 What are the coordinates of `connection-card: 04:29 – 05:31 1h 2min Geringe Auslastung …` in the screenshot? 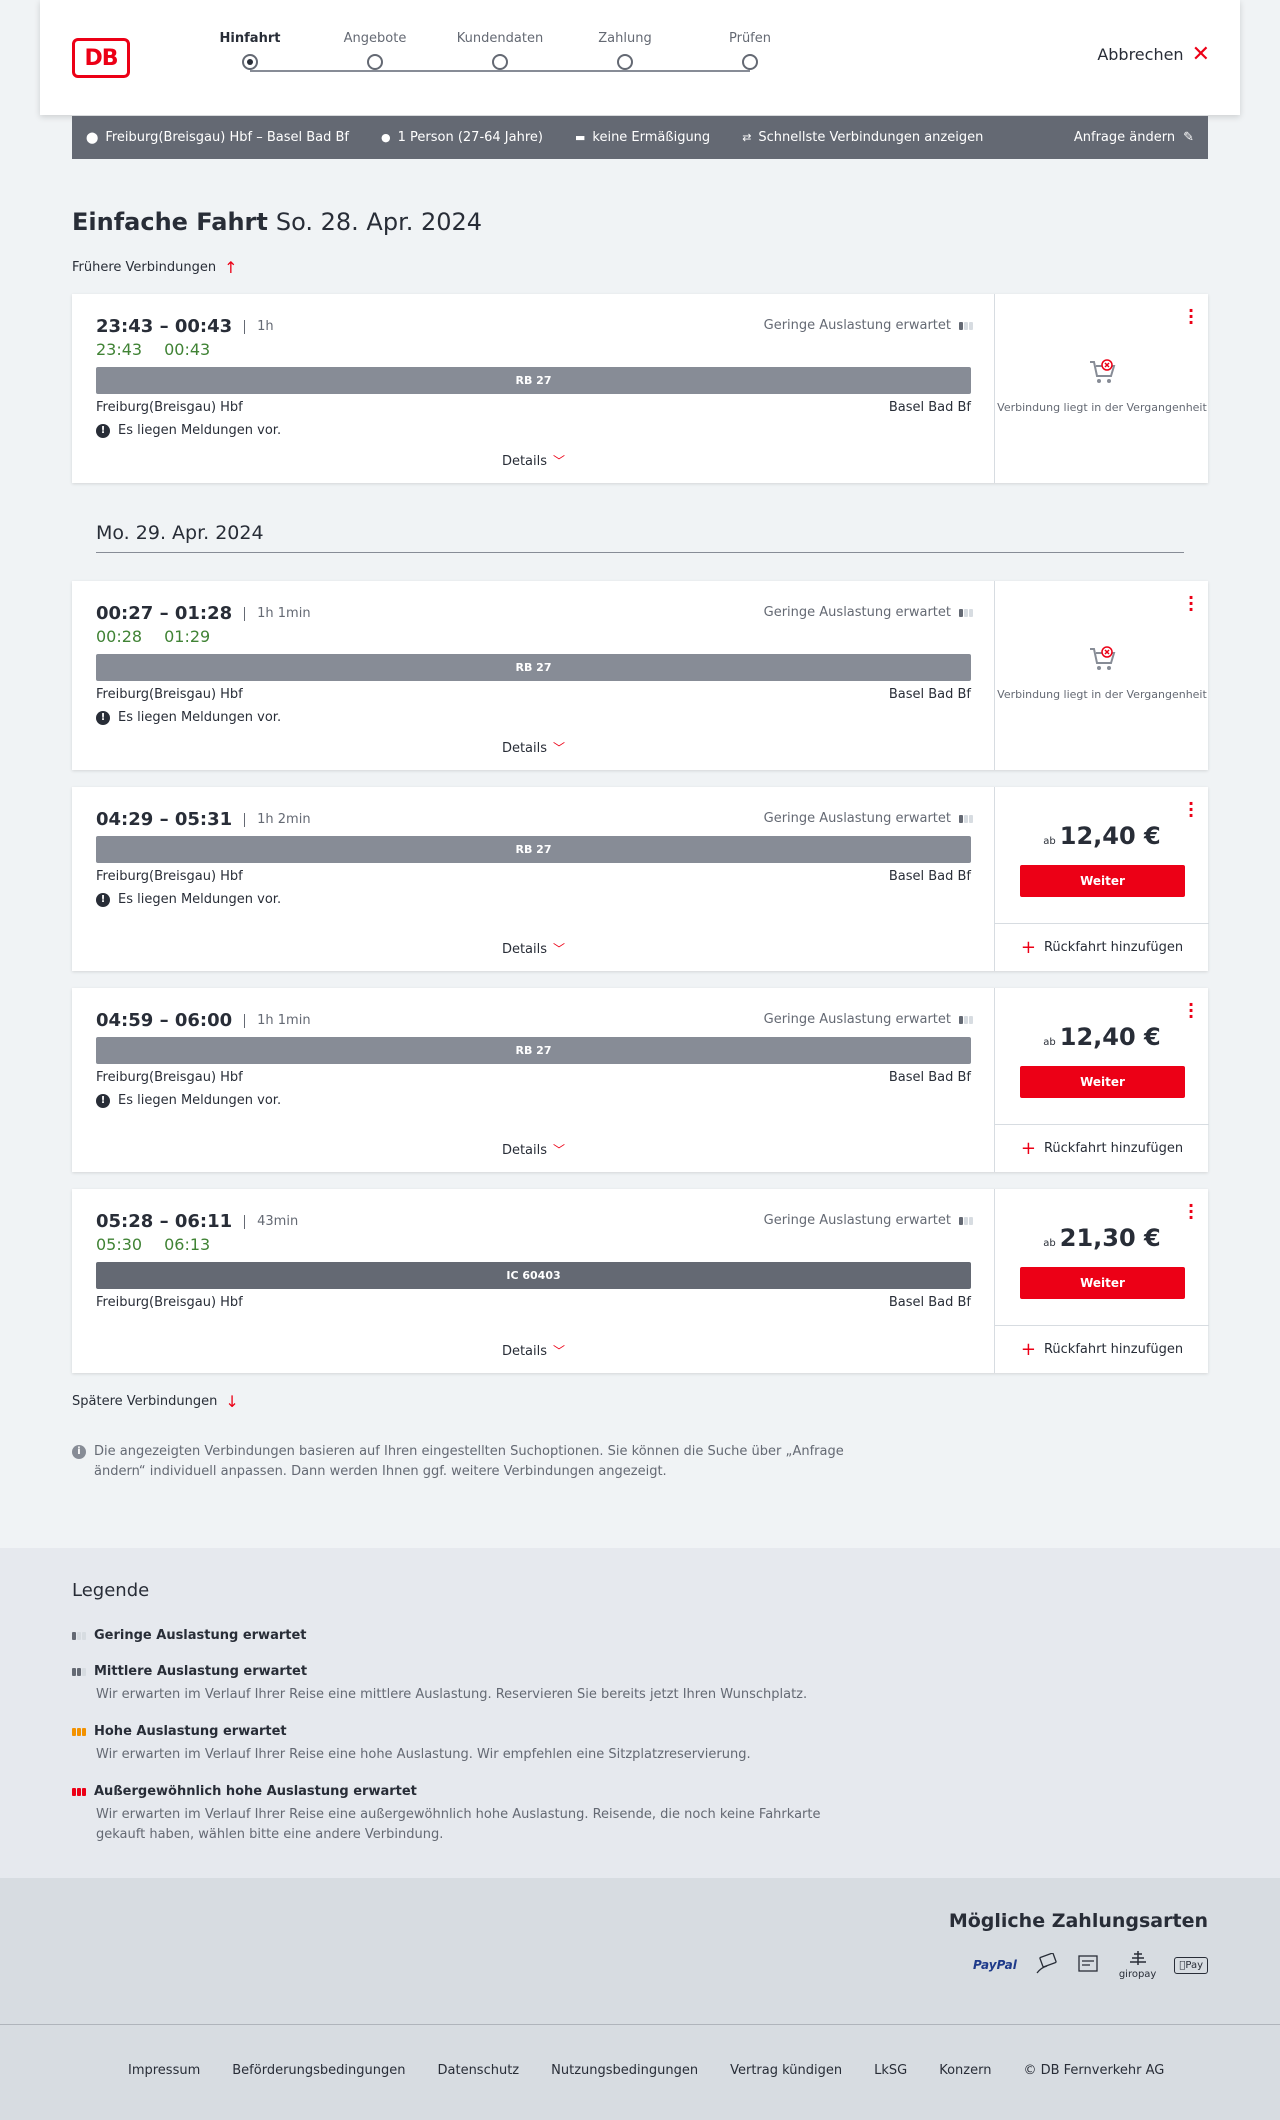 It's located at (640, 879).